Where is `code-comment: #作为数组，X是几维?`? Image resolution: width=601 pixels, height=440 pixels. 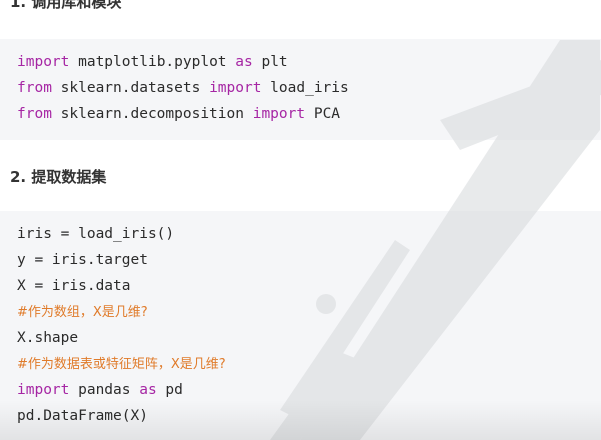
code-comment: #作为数组，X是几维? is located at coordinates (82, 312).